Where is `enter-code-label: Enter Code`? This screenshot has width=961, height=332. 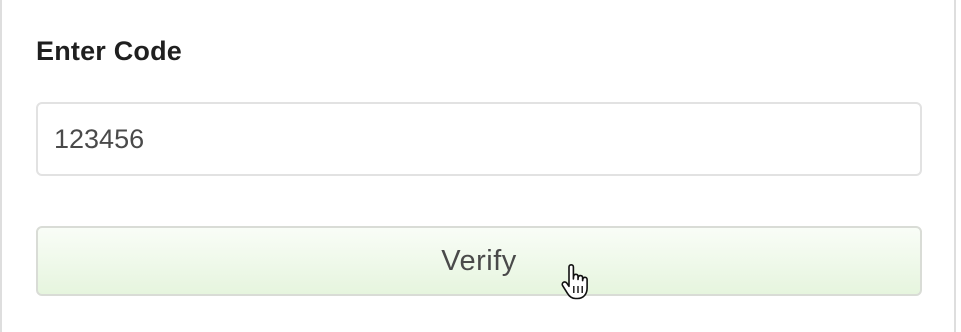
enter-code-label: Enter Code is located at coordinates (109, 51).